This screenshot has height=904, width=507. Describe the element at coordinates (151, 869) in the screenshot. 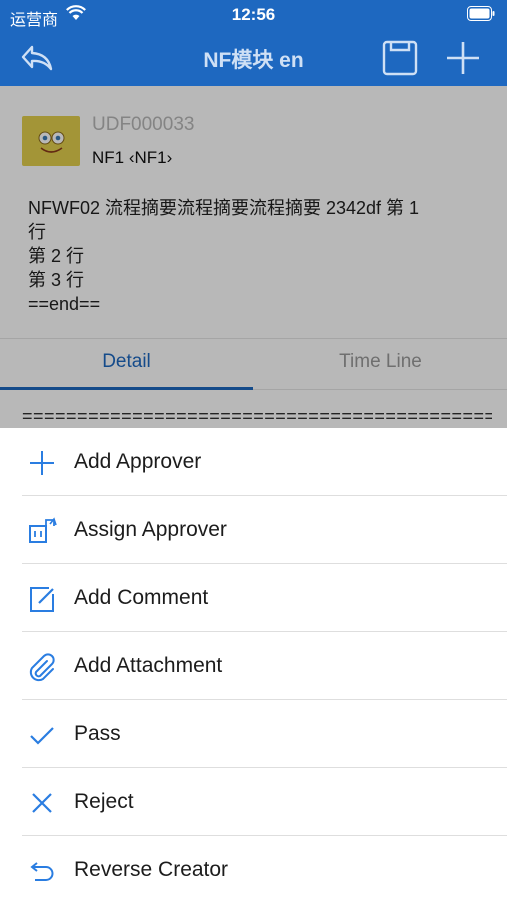

I see `action-label: Reverse Creator` at that location.